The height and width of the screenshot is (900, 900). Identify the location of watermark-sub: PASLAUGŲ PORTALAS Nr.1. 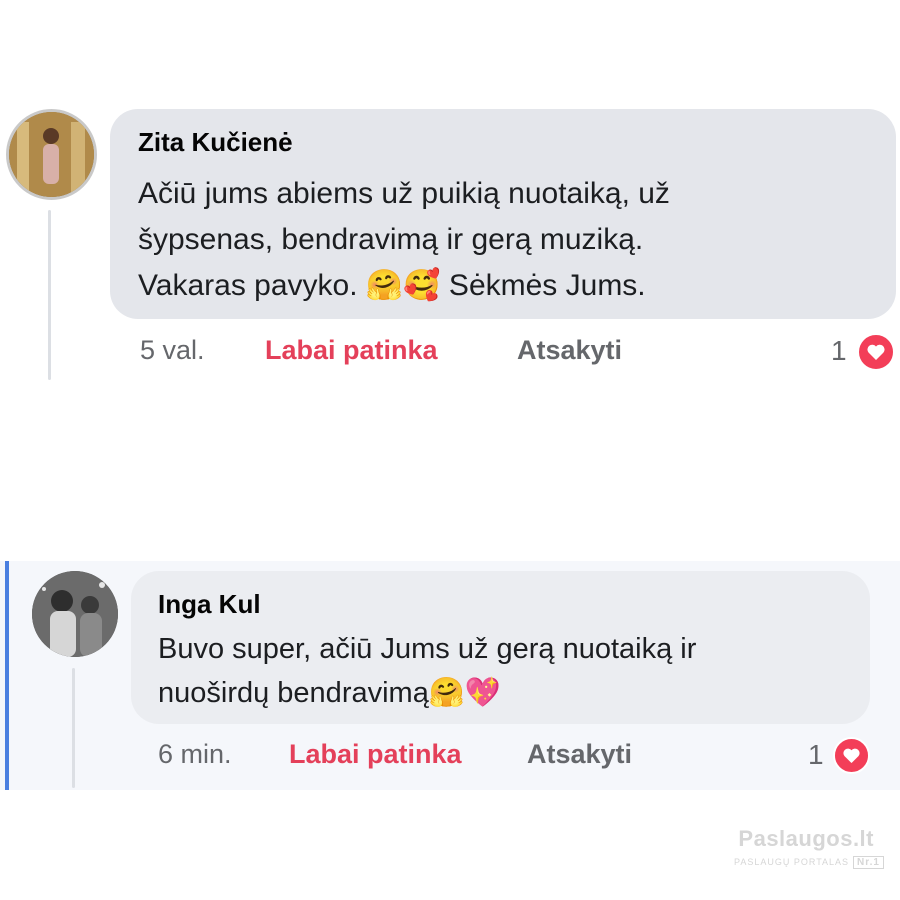
(809, 862).